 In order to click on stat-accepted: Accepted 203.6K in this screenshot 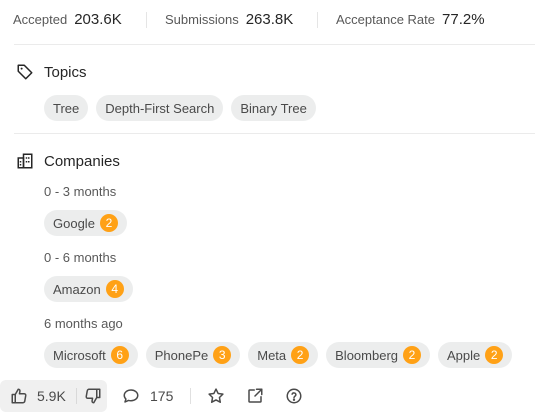, I will do `click(67, 19)`.